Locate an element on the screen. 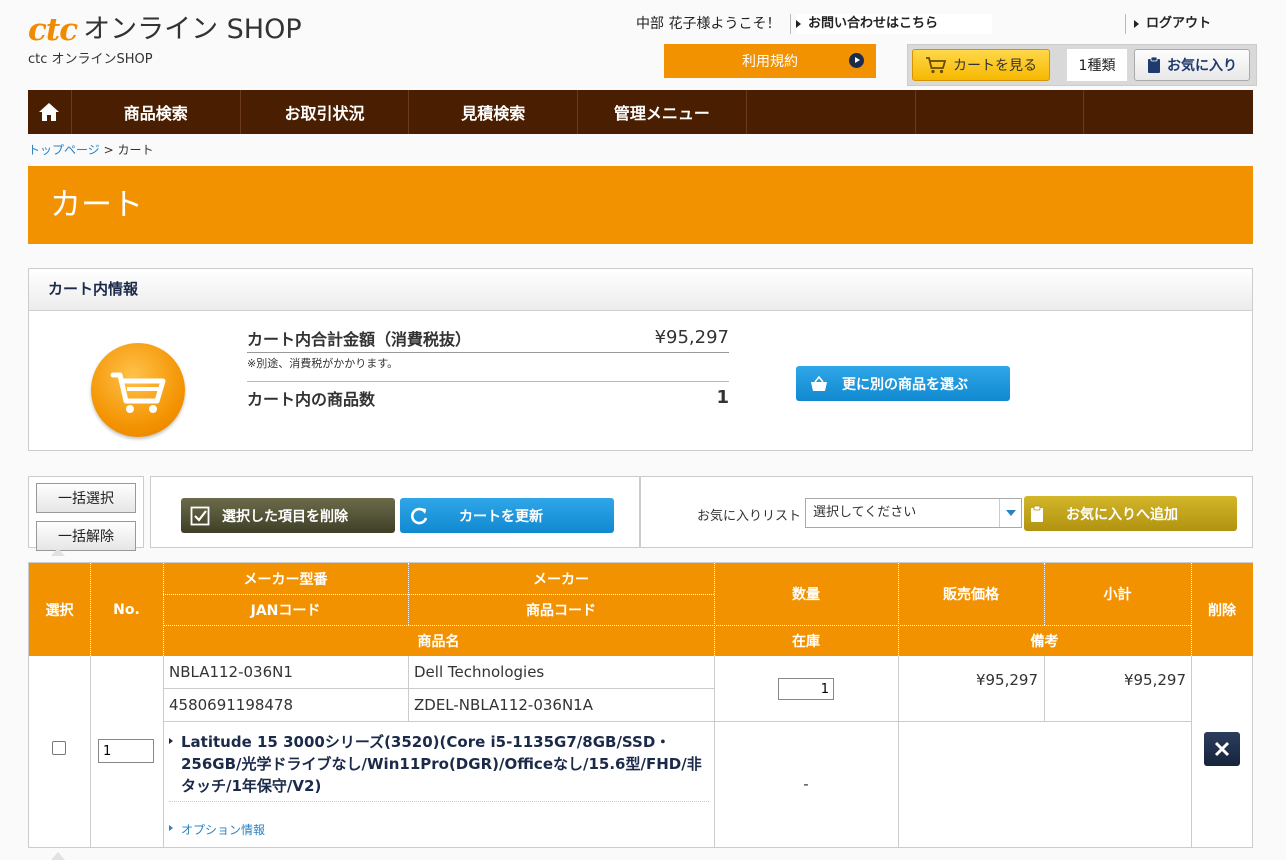 Image resolution: width=1286 pixels, height=860 pixels. favorites-button-label: お気に入り is located at coordinates (1202, 66).